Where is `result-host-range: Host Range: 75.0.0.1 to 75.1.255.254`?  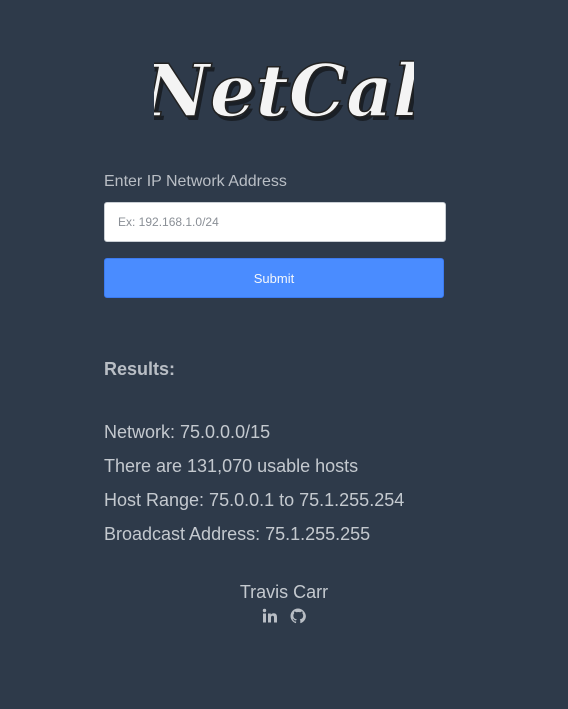
result-host-range: Host Range: 75.0.0.1 to 75.1.255.254 is located at coordinates (254, 500).